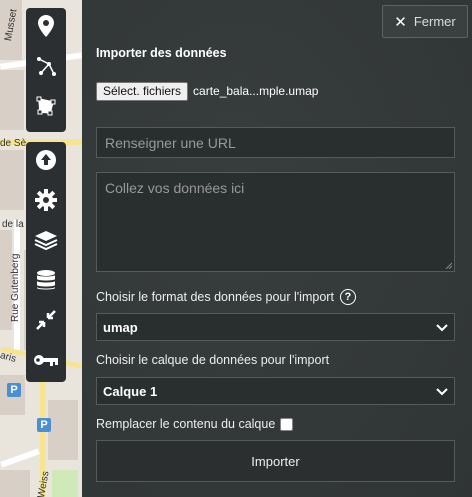 The height and width of the screenshot is (497, 472). I want to click on settings-button, so click(46, 202).